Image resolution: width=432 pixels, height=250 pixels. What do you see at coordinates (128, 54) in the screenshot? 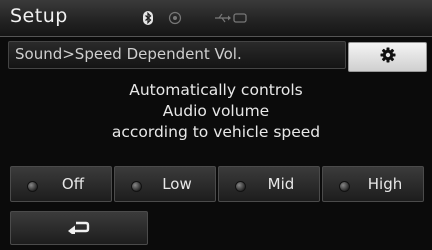
I see `breadcrumb-text: Sound>Speed Dependent Vol.` at bounding box center [128, 54].